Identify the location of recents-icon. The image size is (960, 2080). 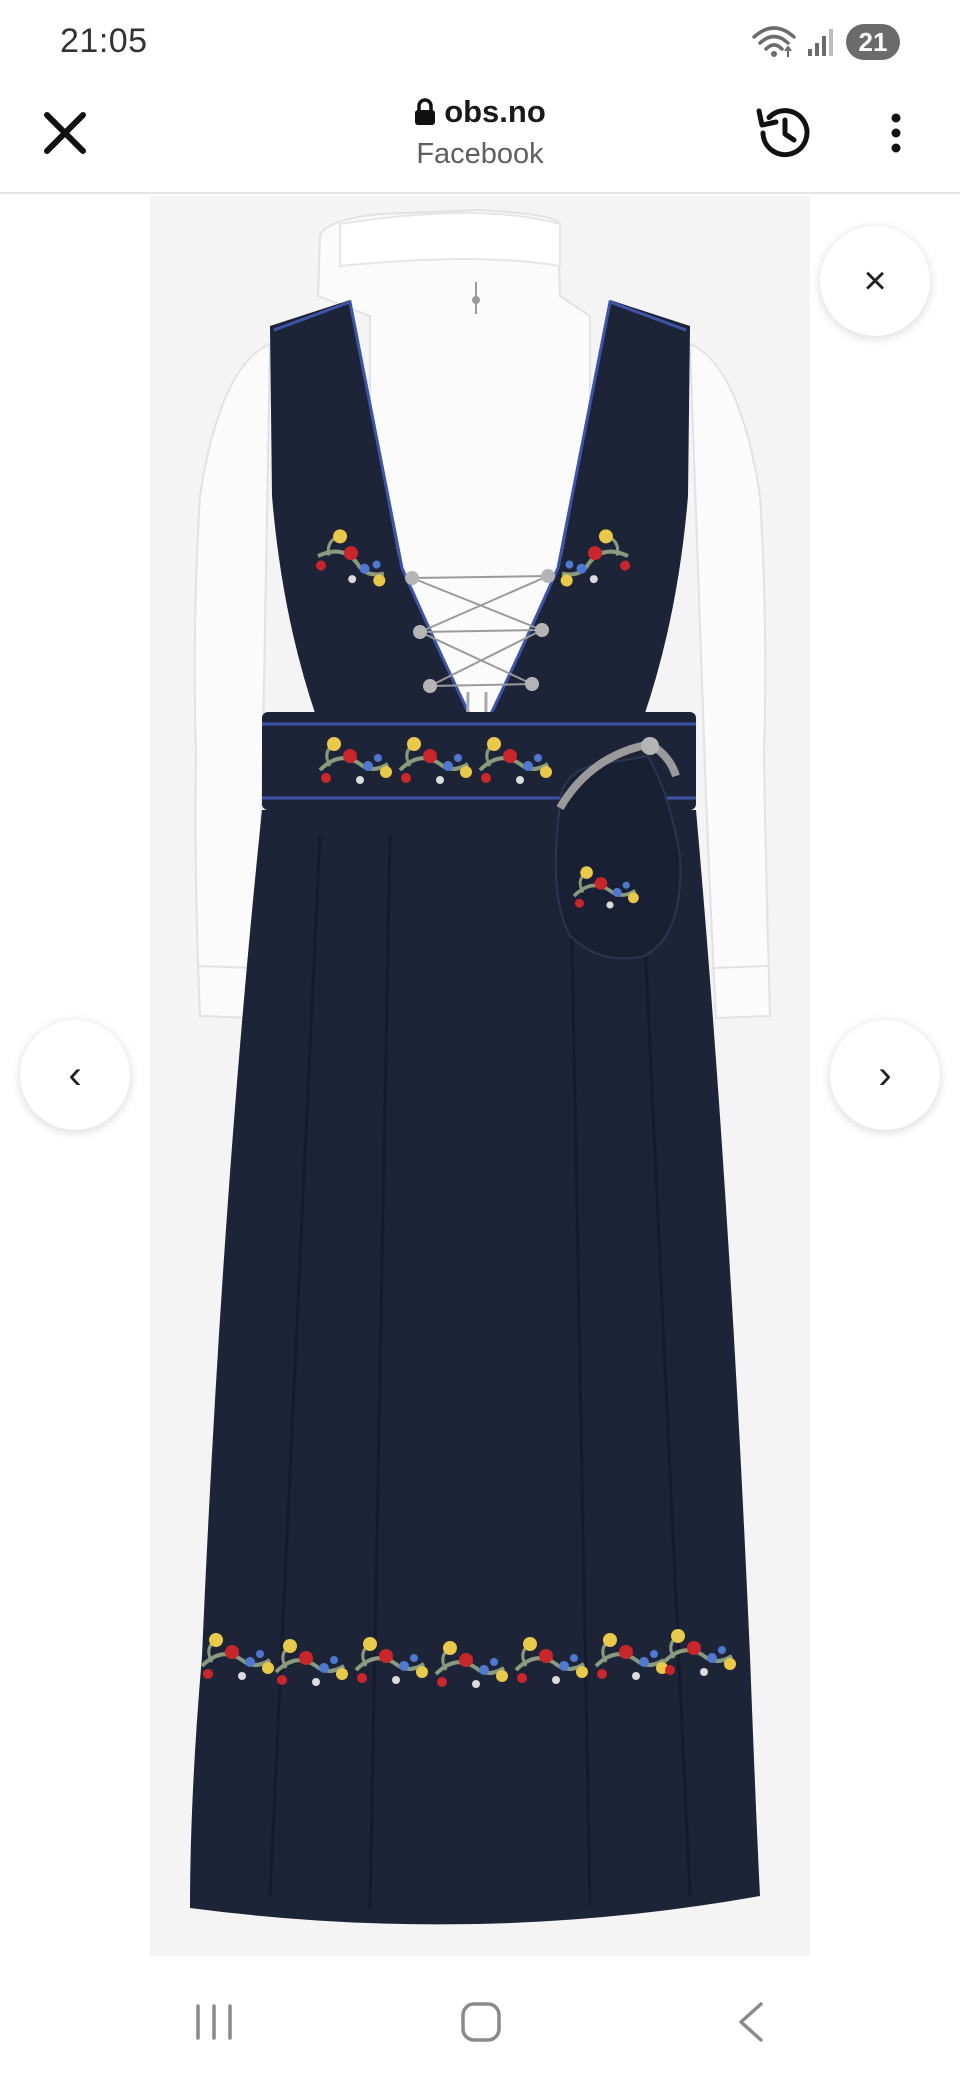
(214, 2022).